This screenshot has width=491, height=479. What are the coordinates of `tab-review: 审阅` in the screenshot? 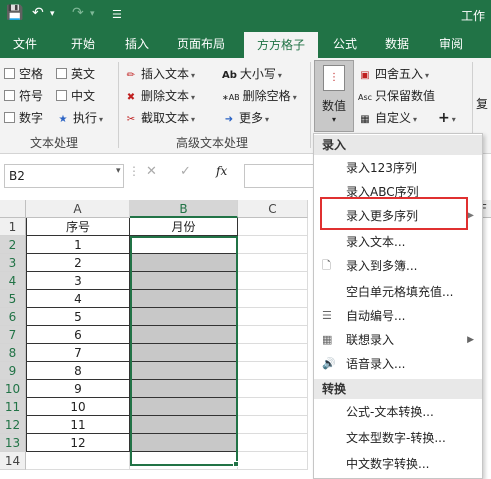 It's located at (451, 44).